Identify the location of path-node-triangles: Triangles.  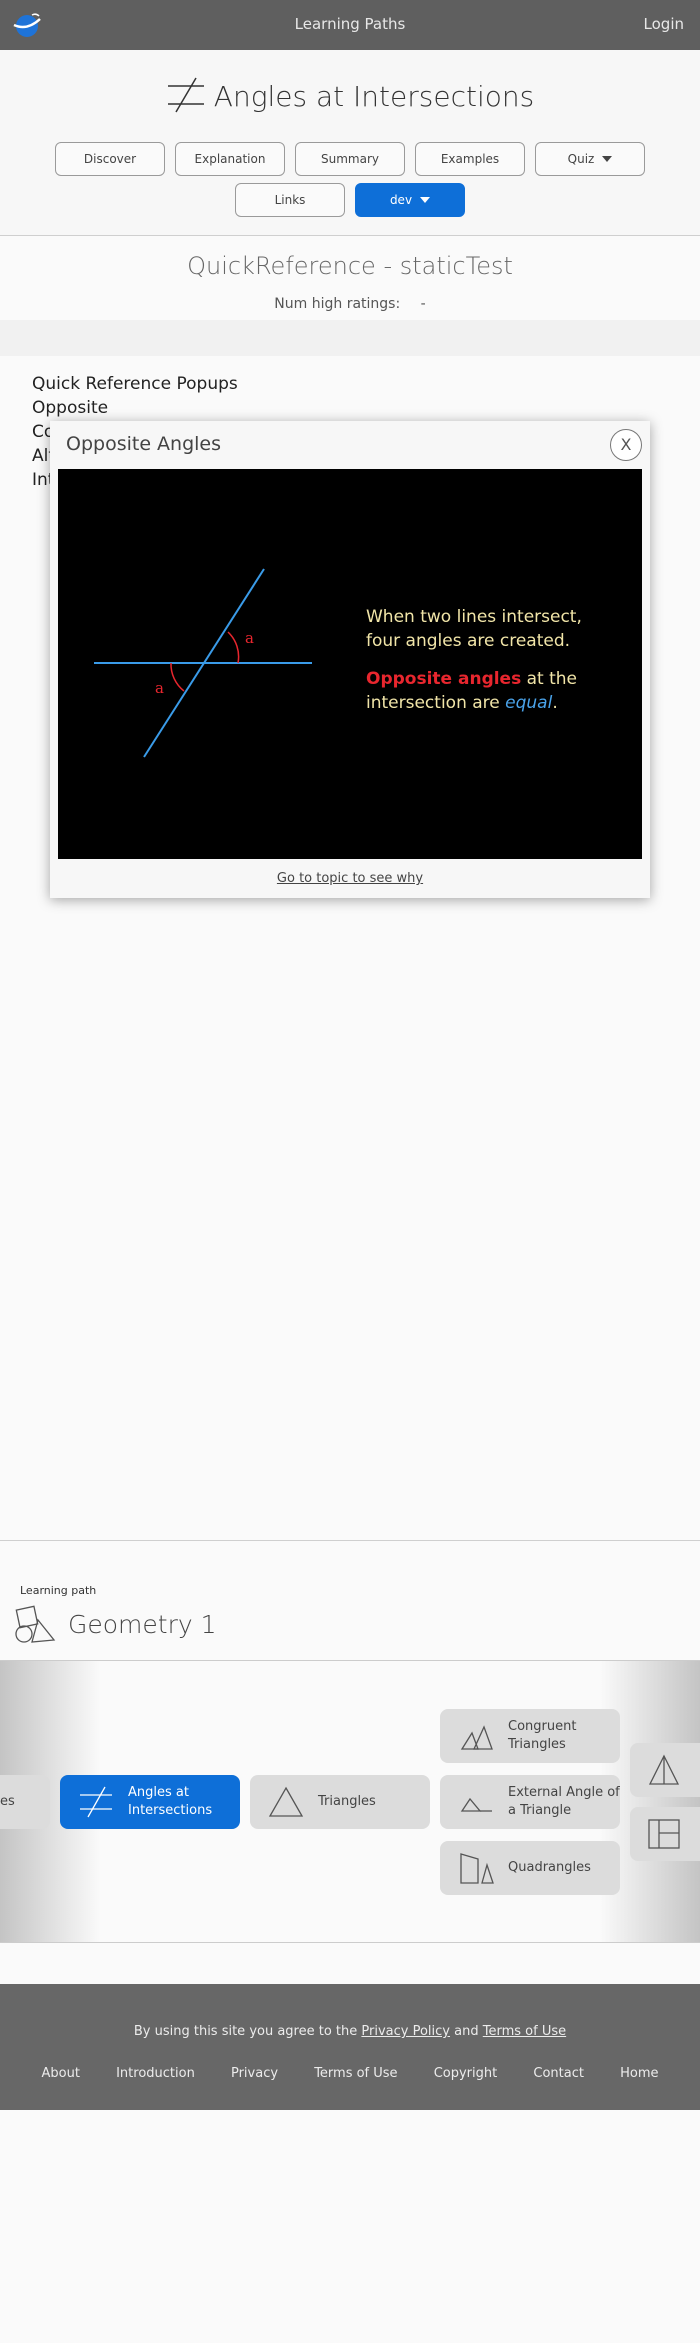
(340, 1802).